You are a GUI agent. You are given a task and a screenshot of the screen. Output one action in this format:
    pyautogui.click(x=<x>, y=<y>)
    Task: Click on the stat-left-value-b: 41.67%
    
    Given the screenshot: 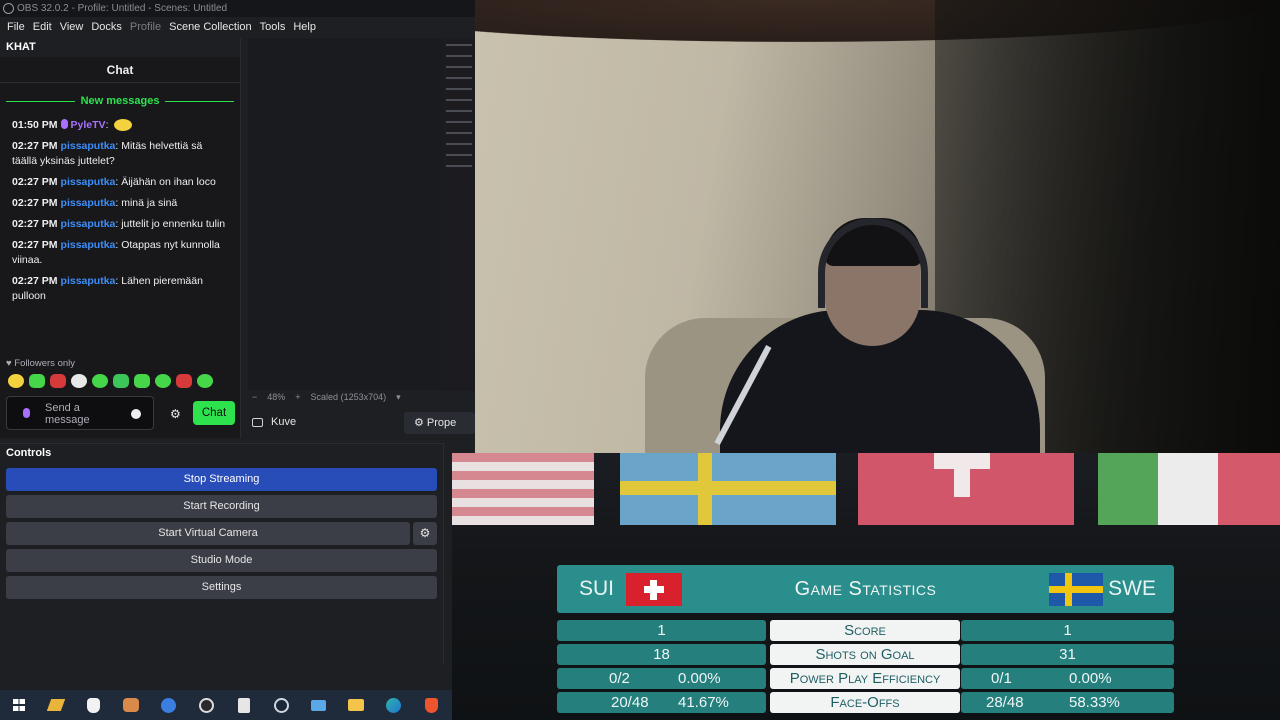 What is the action you would take?
    pyautogui.click(x=703, y=702)
    